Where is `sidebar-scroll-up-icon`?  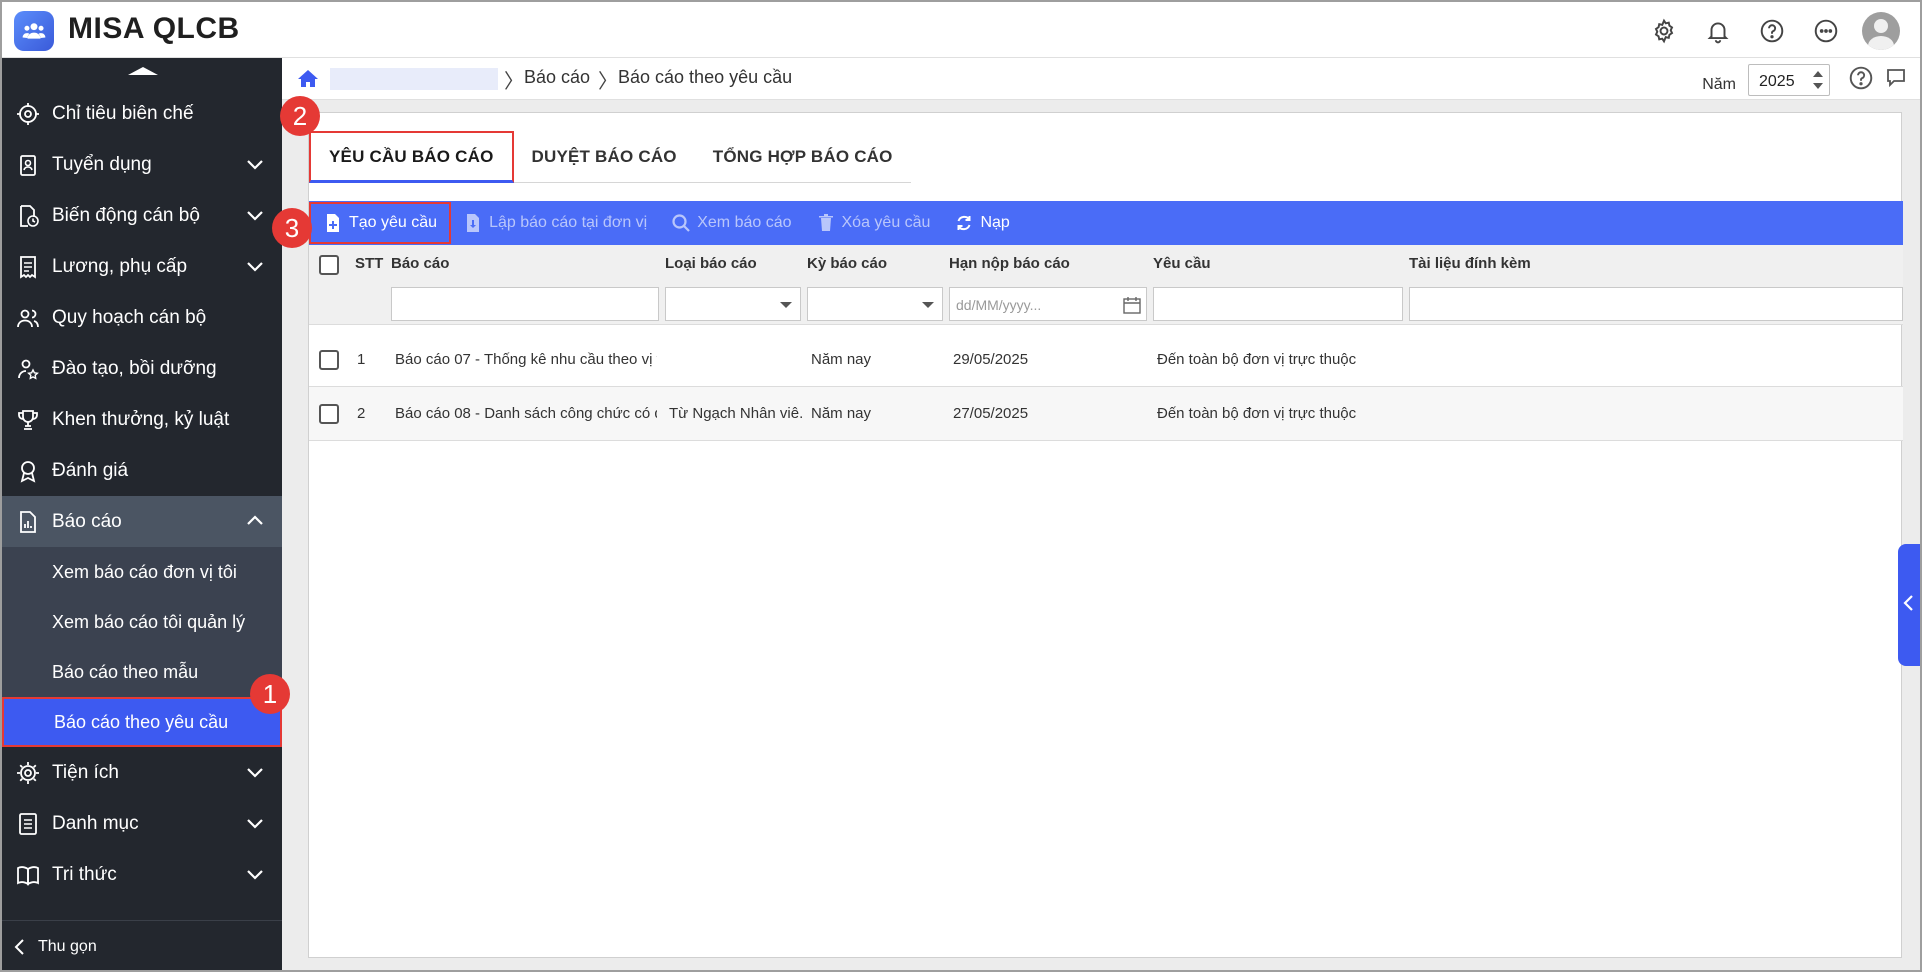 sidebar-scroll-up-icon is located at coordinates (143, 71).